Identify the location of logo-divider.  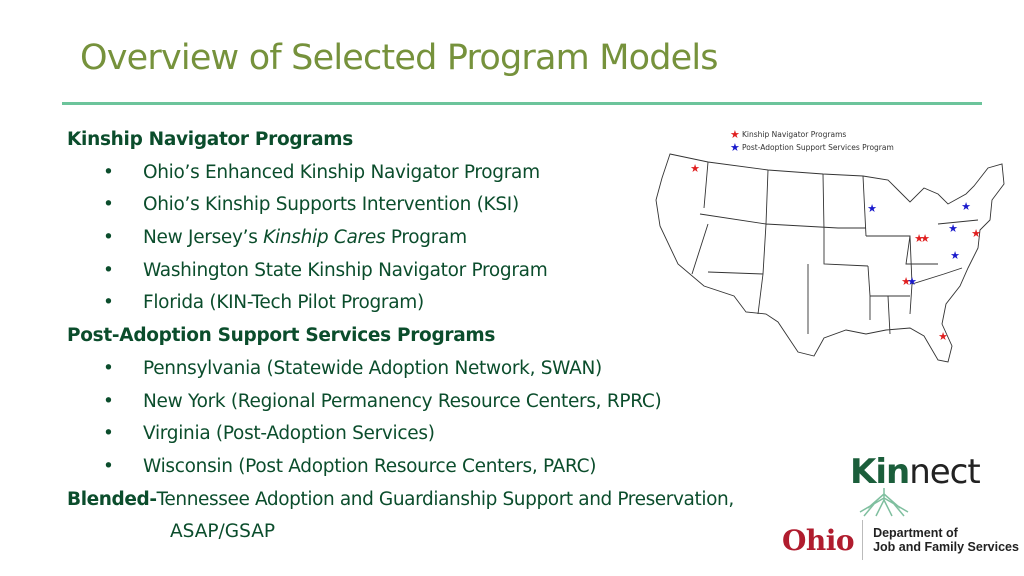
(863, 540).